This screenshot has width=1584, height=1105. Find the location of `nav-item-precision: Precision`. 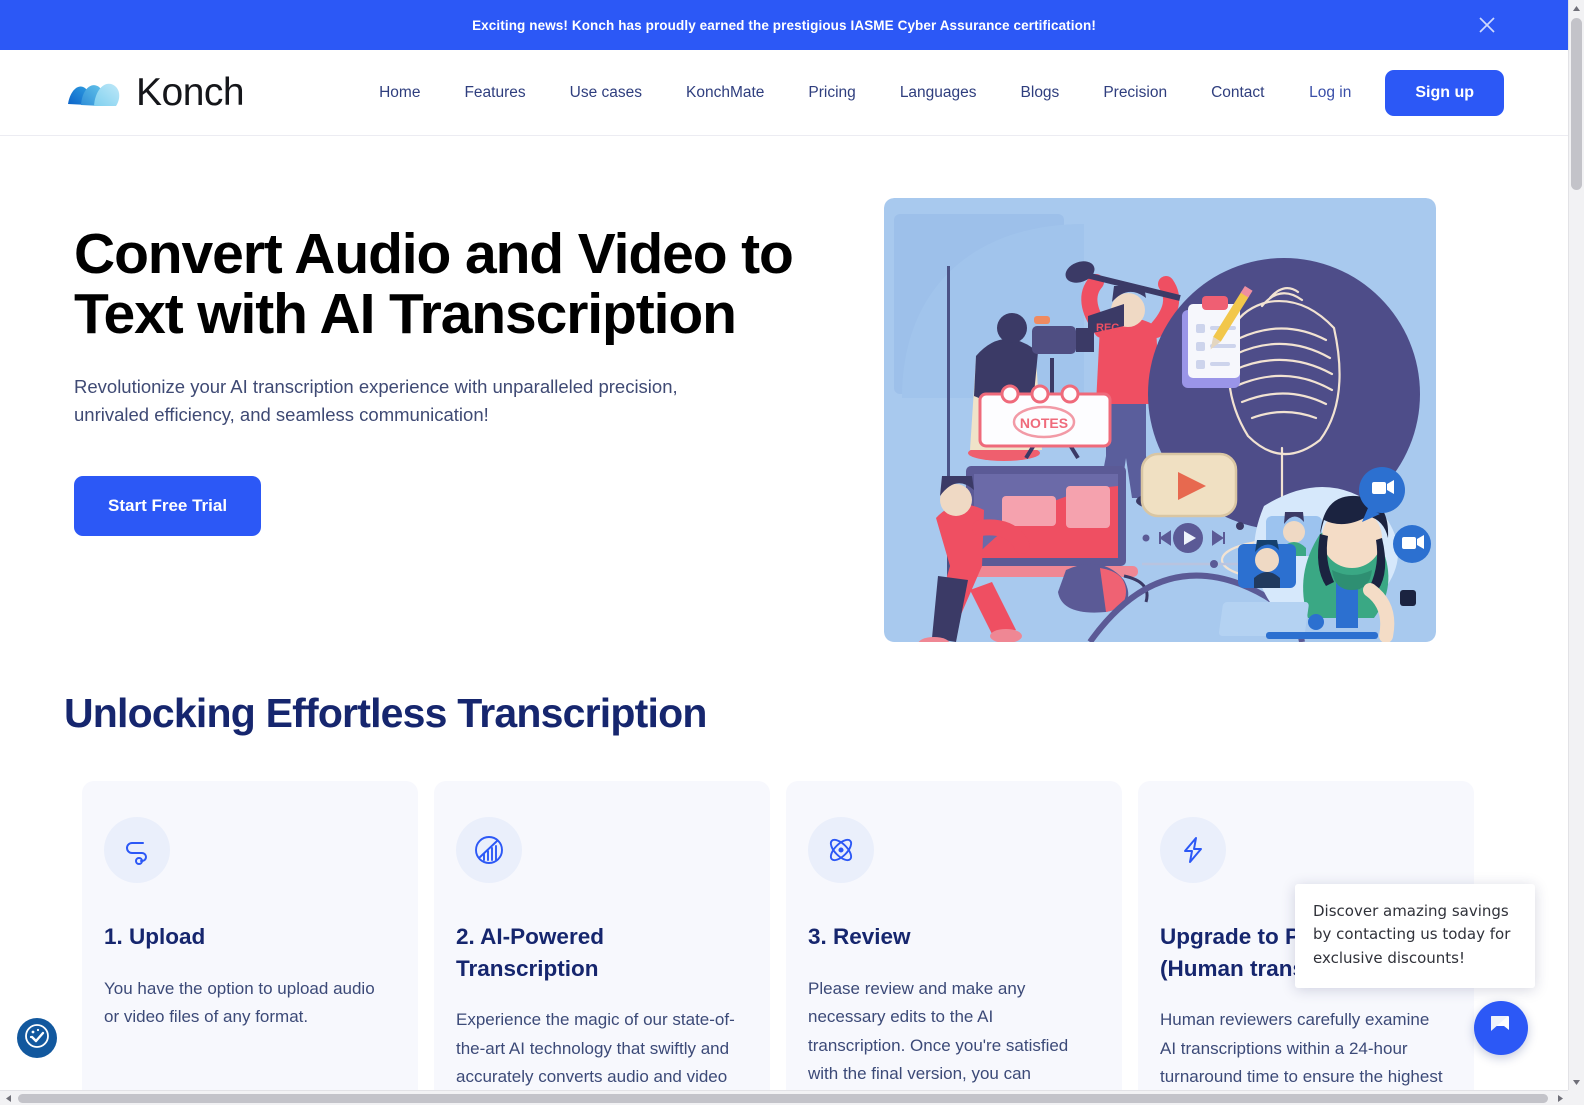

nav-item-precision: Precision is located at coordinates (1135, 93).